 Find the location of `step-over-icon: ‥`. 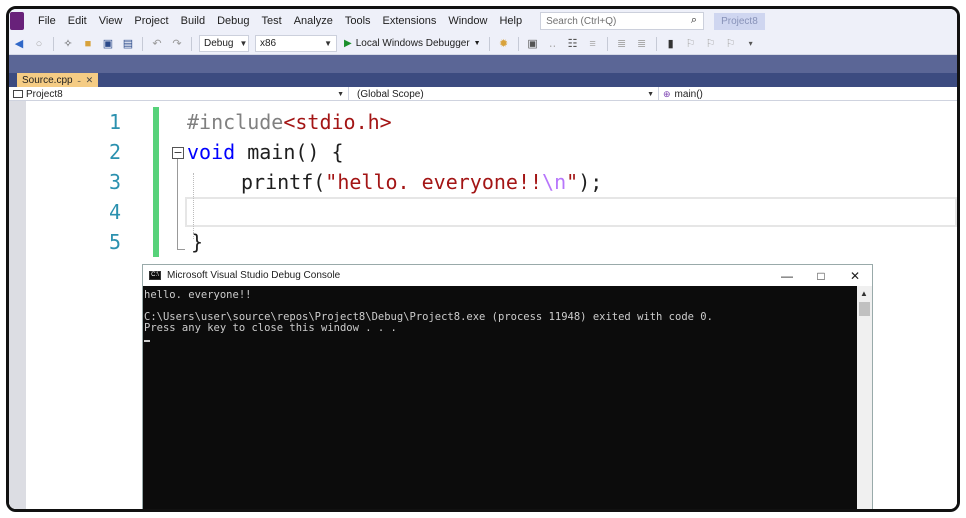

step-over-icon: ‥ is located at coordinates (553, 44).